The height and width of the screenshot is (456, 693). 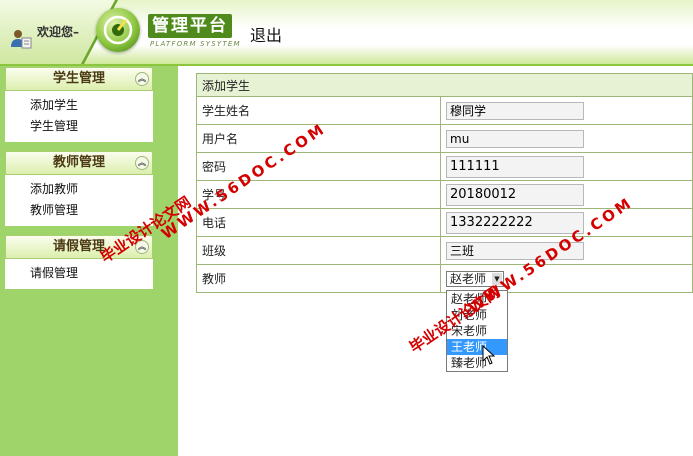 I want to click on teacher-select-value: 赵老师, so click(x=468, y=278).